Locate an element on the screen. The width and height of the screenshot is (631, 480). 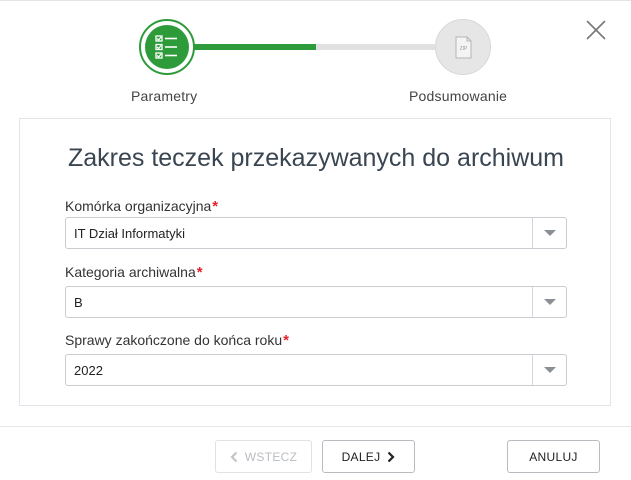
field-label-kategoria: Kategoria archiwalna* is located at coordinates (134, 272).